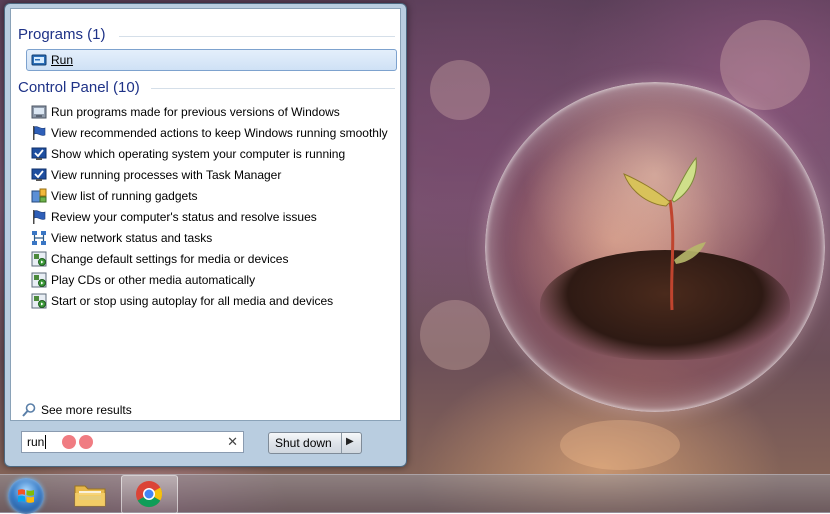  I want to click on network-icon, so click(39, 238).